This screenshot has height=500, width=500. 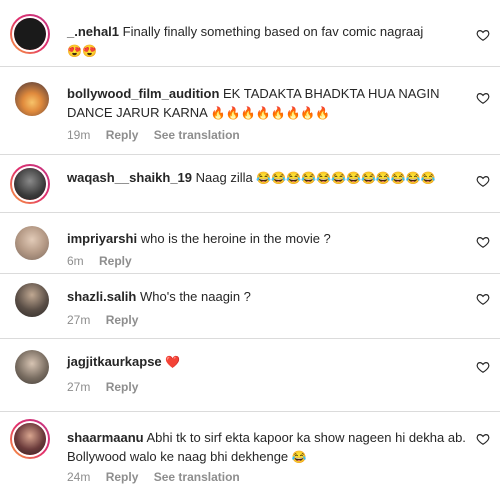 What do you see at coordinates (101, 296) in the screenshot?
I see `comment-username: shazli.salih` at bounding box center [101, 296].